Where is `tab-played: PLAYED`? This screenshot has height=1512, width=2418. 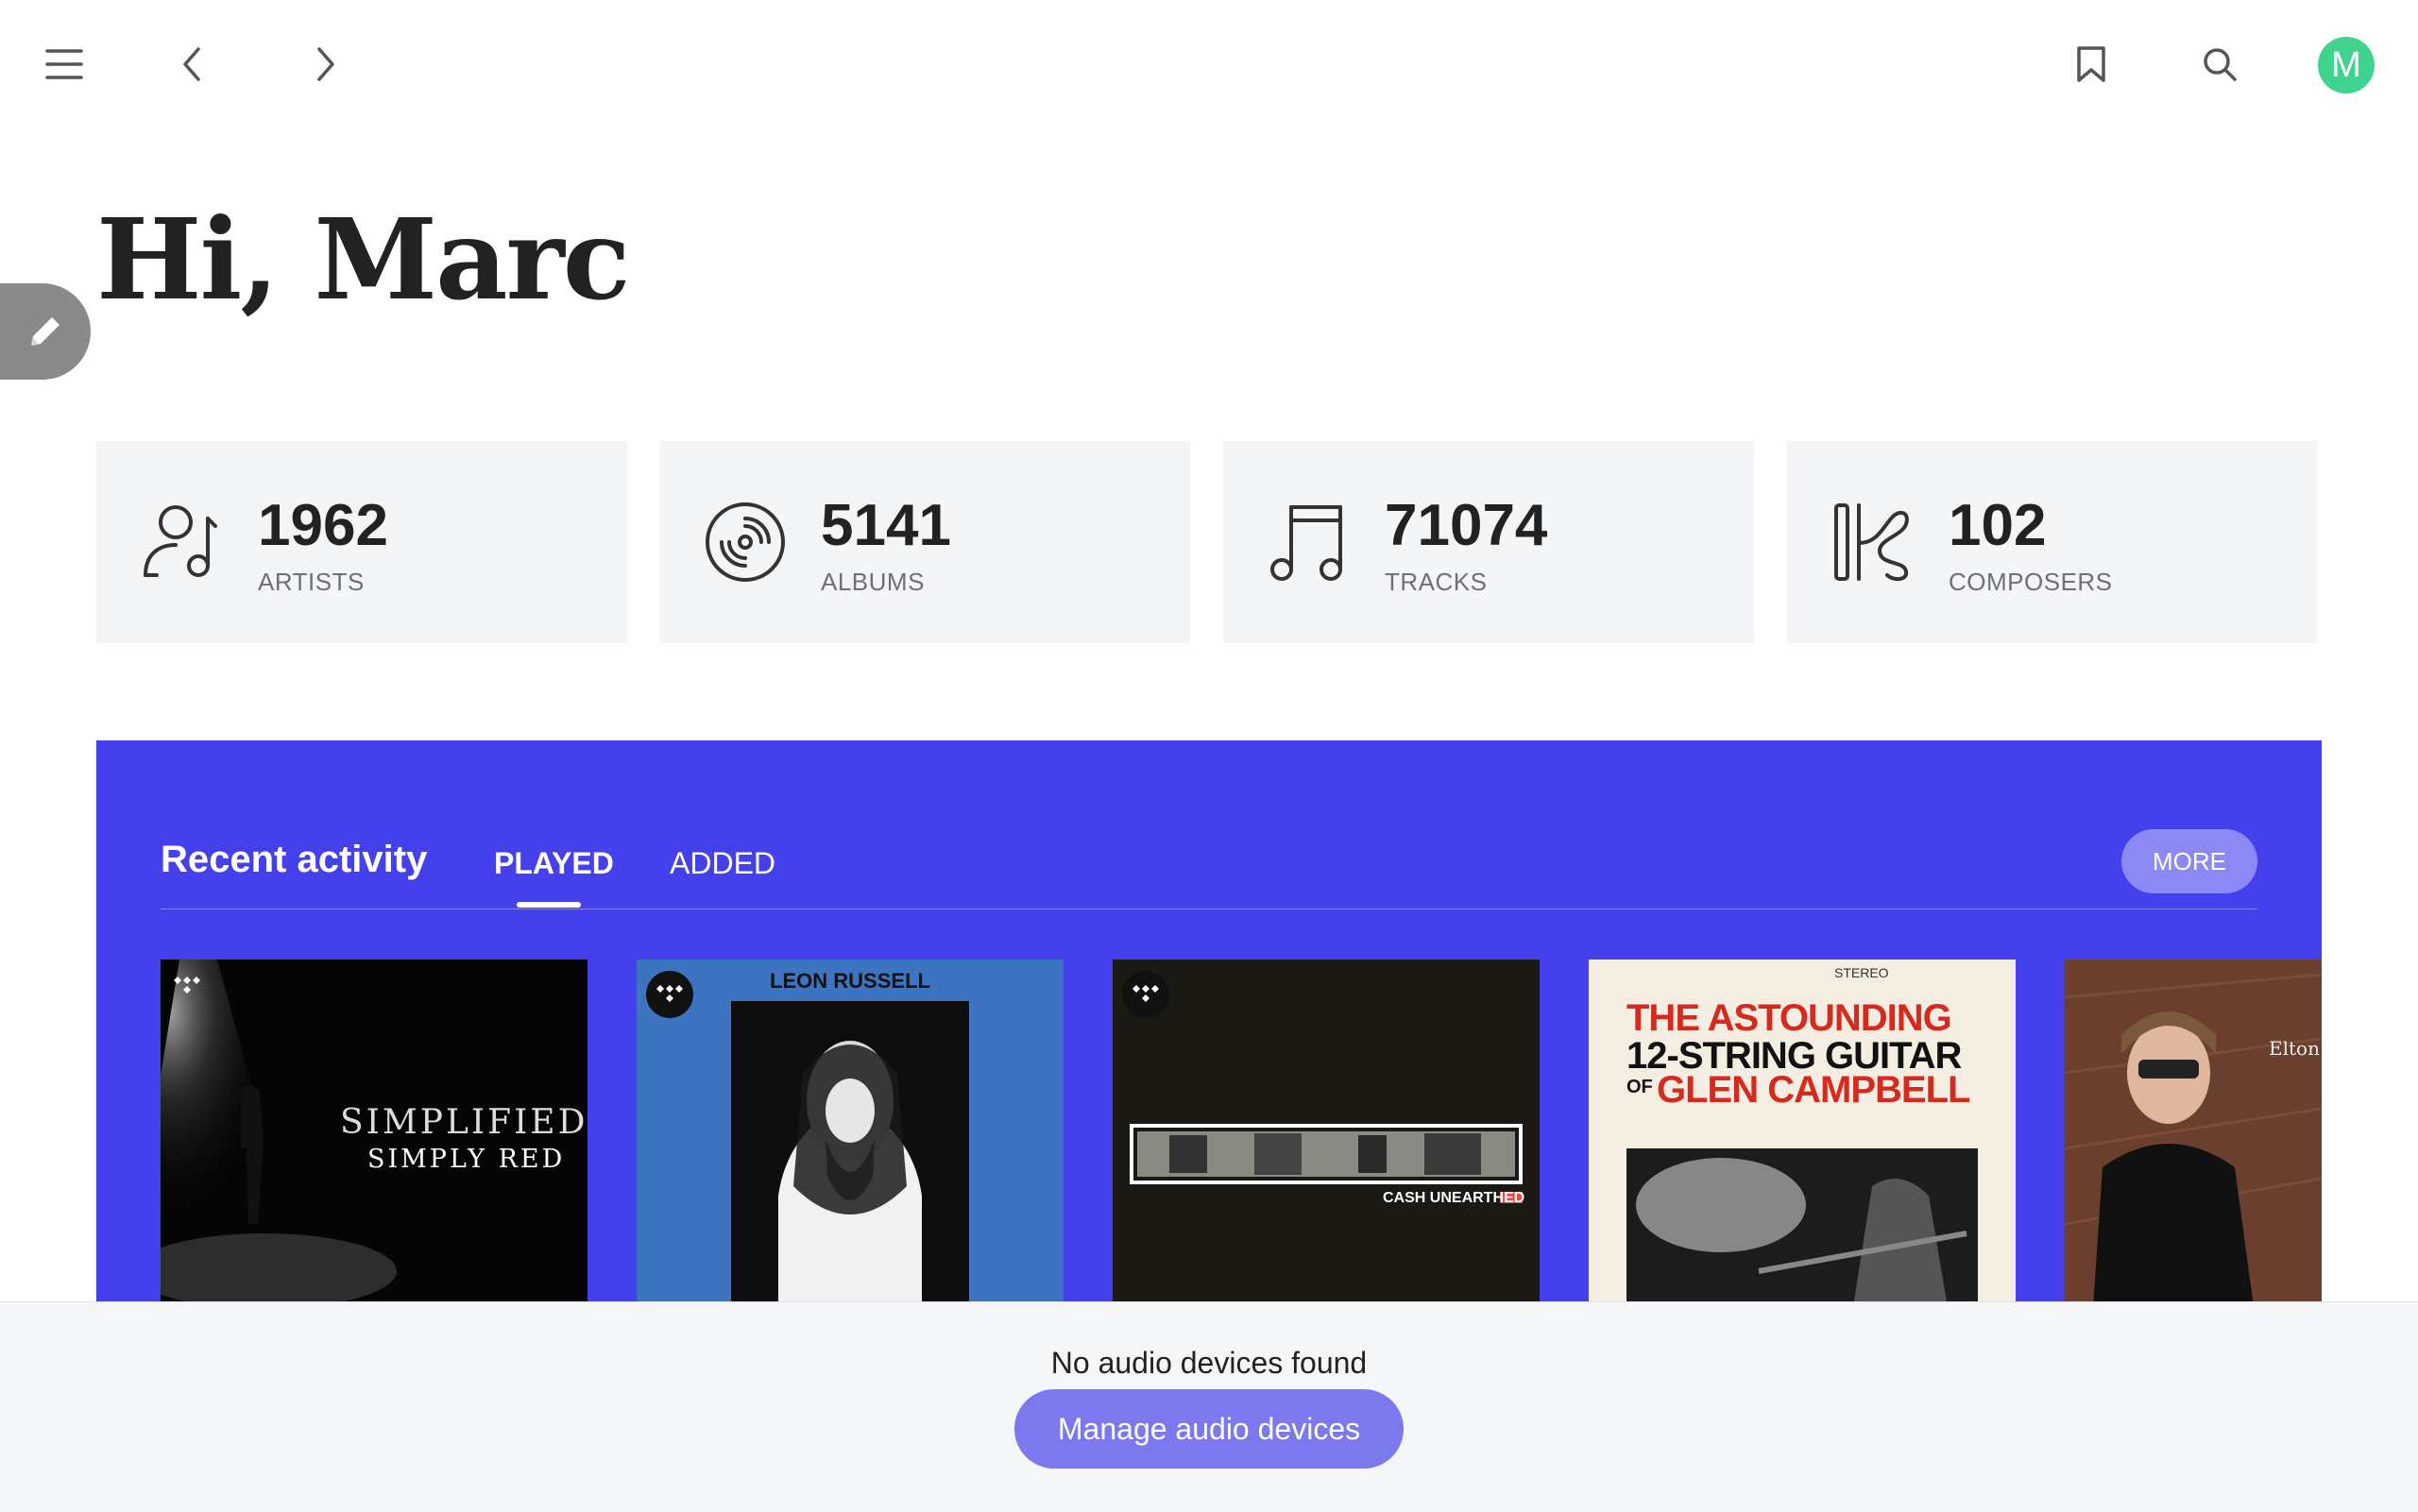
tab-played: PLAYED is located at coordinates (554, 864).